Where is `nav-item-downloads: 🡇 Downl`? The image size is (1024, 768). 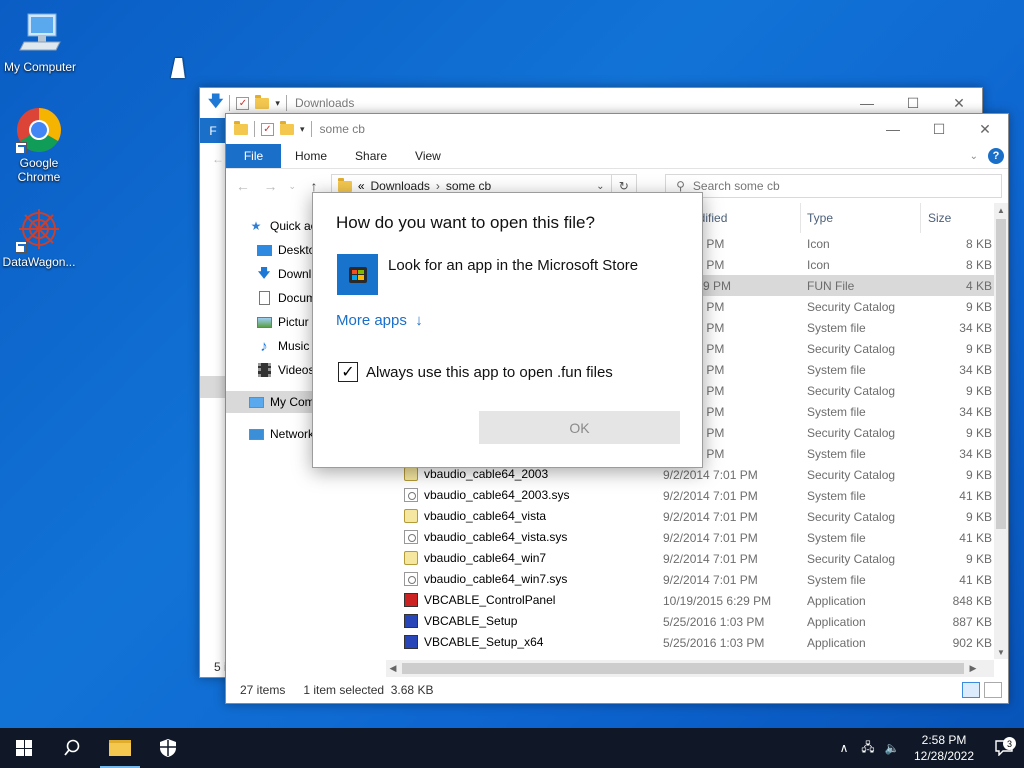
nav-item-downloads: 🡇 Downl is located at coordinates (284, 274).